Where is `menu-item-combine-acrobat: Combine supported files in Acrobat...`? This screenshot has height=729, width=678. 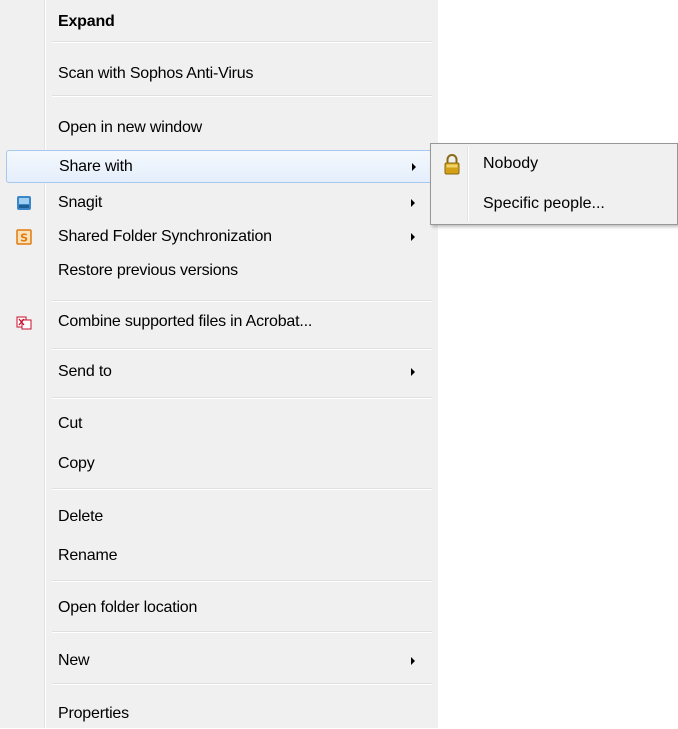
menu-item-combine-acrobat: Combine supported files in Acrobat... is located at coordinates (219, 322).